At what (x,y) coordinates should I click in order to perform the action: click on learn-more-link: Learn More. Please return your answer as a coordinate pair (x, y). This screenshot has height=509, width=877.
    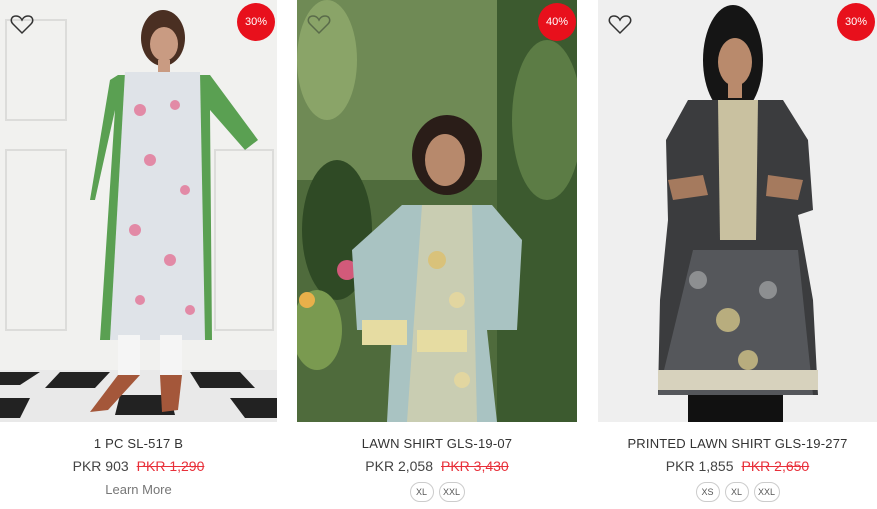
    Looking at the image, I should click on (138, 489).